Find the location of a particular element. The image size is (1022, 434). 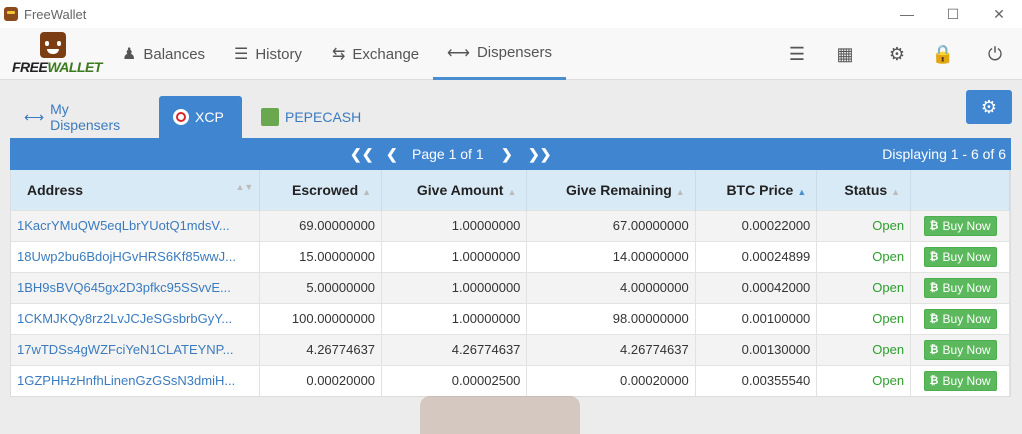

tab-xcp-label: XCP is located at coordinates (209, 117).